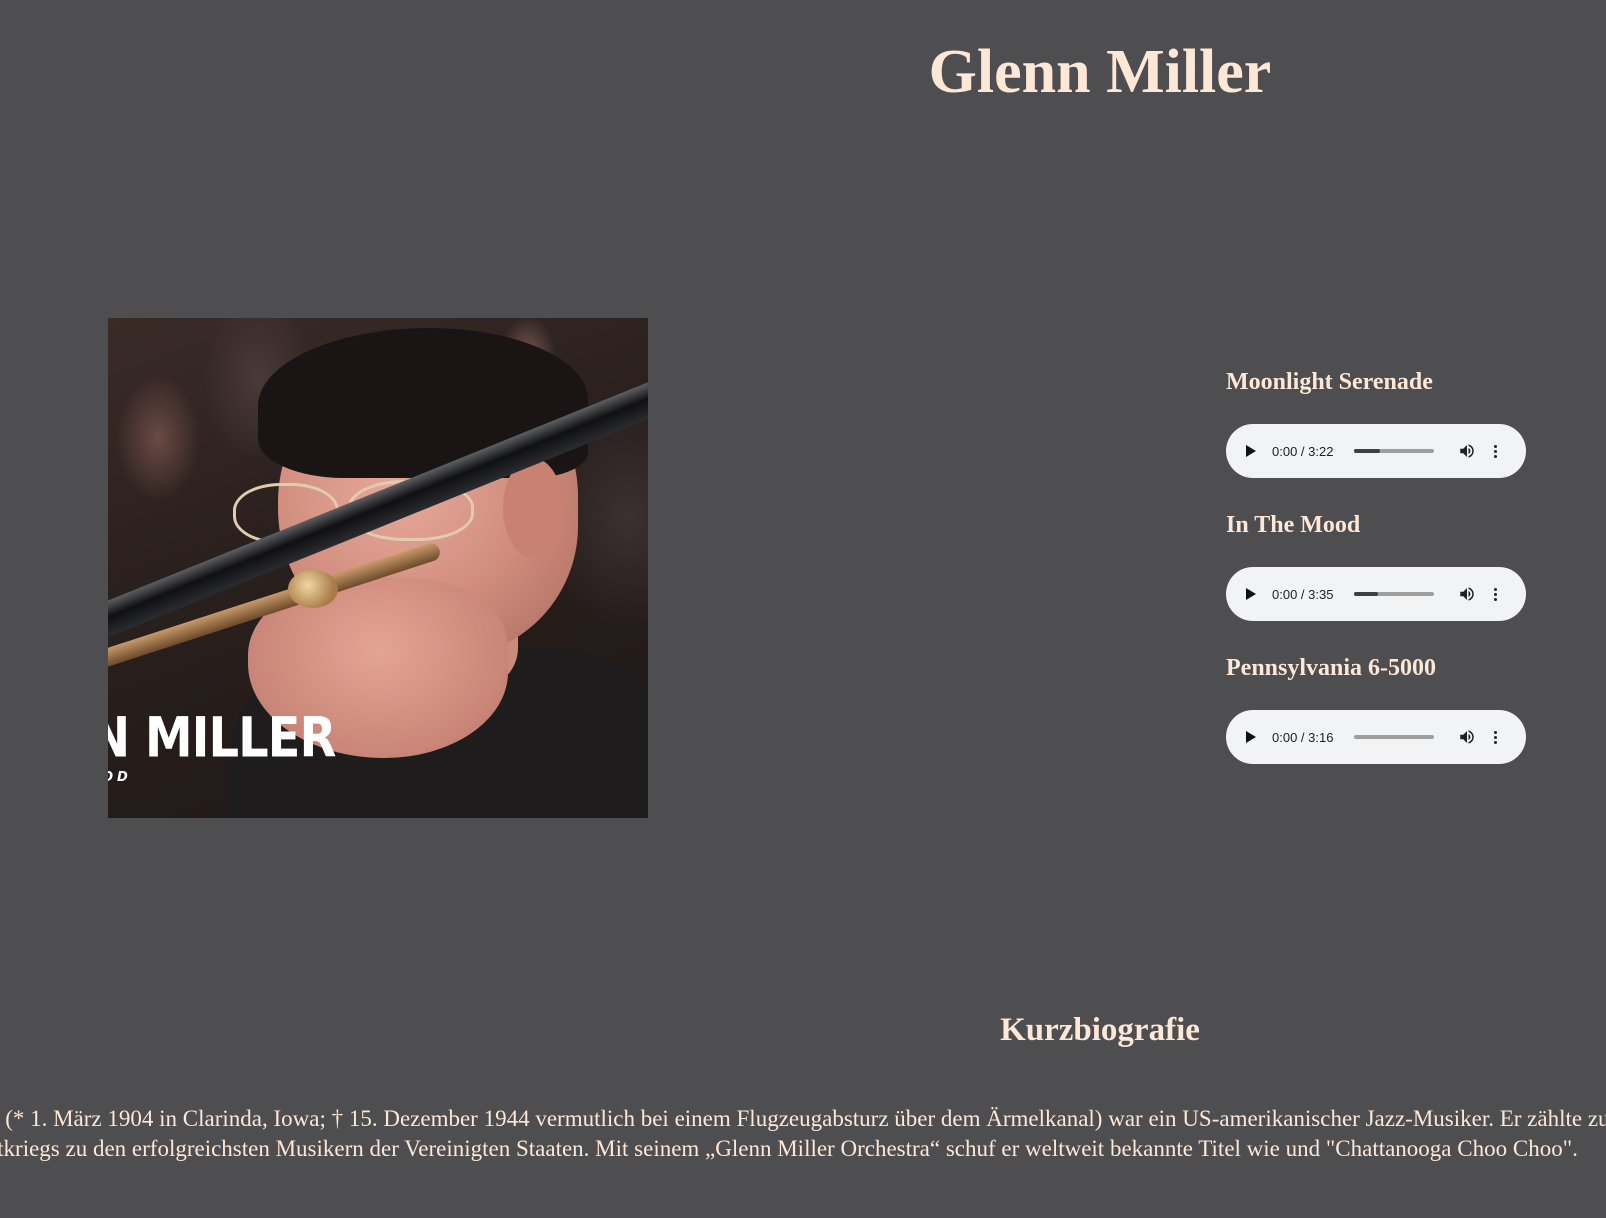 The image size is (1606, 1218). What do you see at coordinates (313, 589) in the screenshot?
I see `trombone-mouthpiece` at bounding box center [313, 589].